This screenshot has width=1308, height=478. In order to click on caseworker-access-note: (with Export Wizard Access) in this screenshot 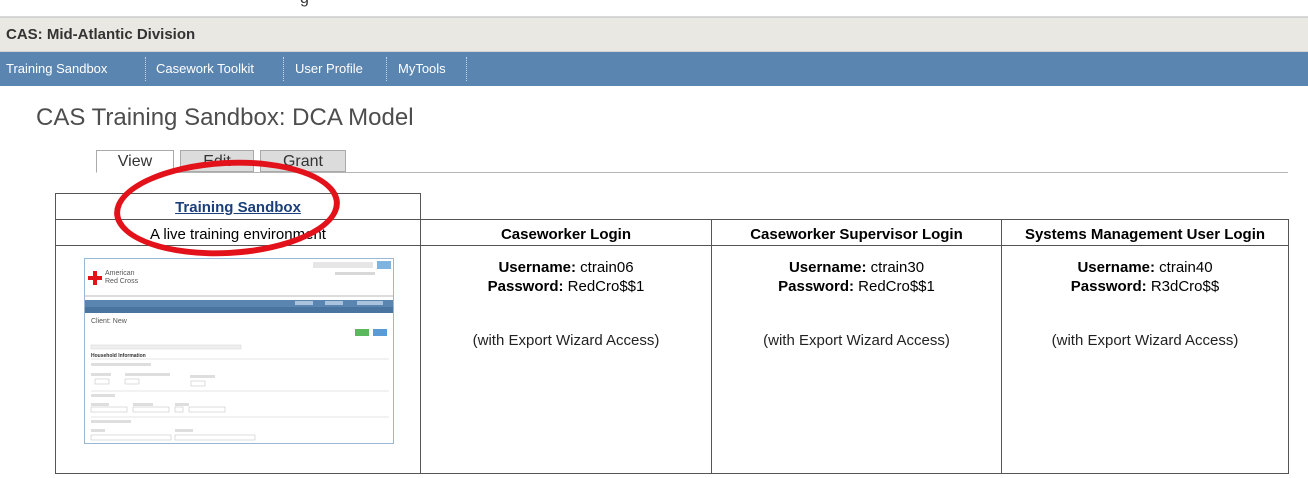, I will do `click(566, 340)`.